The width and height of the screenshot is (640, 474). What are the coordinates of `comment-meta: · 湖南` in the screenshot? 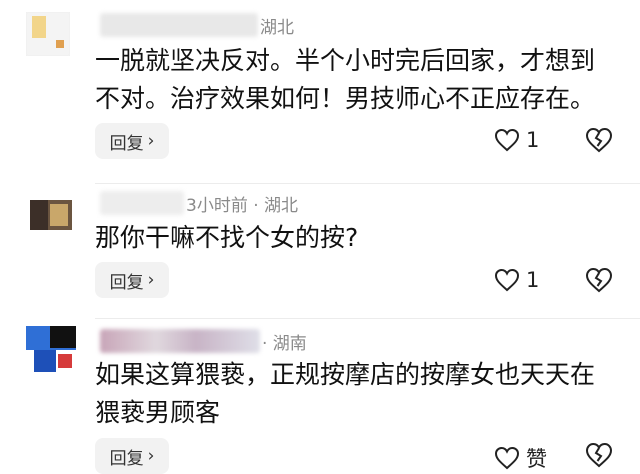 It's located at (203, 341).